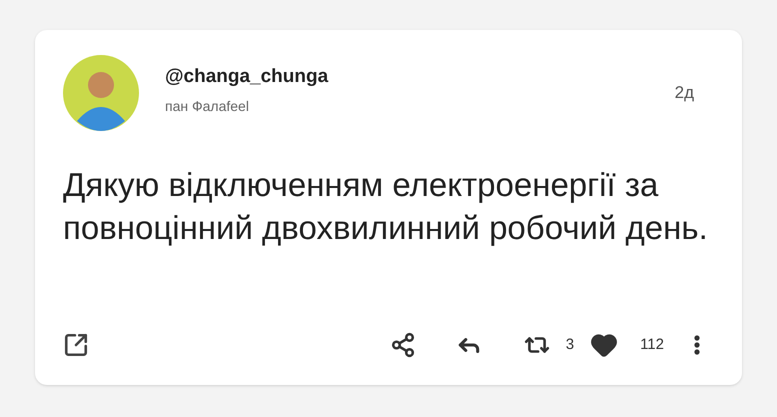 The width and height of the screenshot is (777, 417). Describe the element at coordinates (652, 344) in the screenshot. I see `like-count: 112` at that location.